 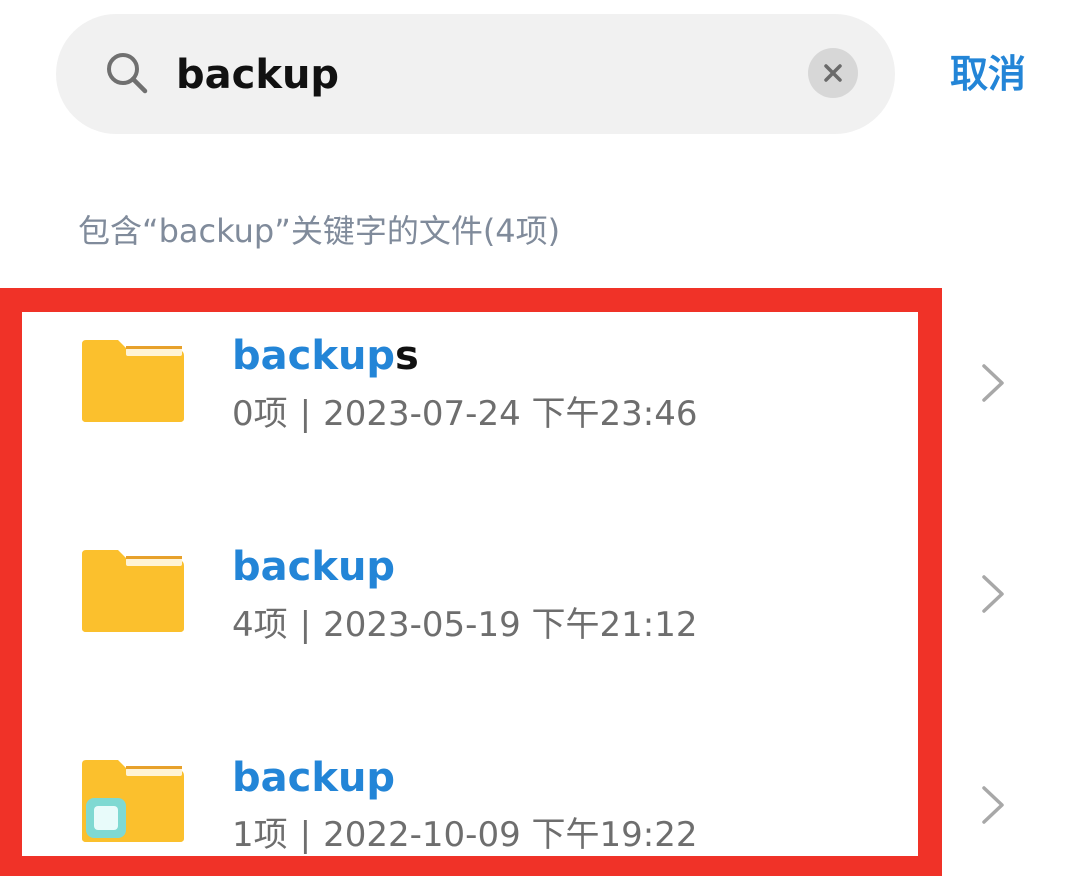 I want to click on file-meta: 4项 | 2023-05-19 下午21:12, so click(x=465, y=625).